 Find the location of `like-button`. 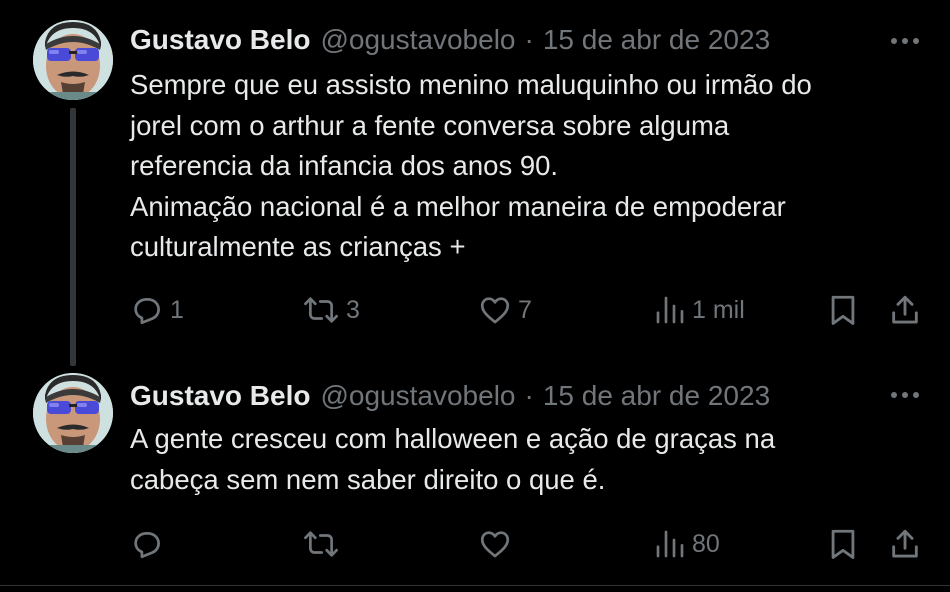

like-button is located at coordinates (498, 544).